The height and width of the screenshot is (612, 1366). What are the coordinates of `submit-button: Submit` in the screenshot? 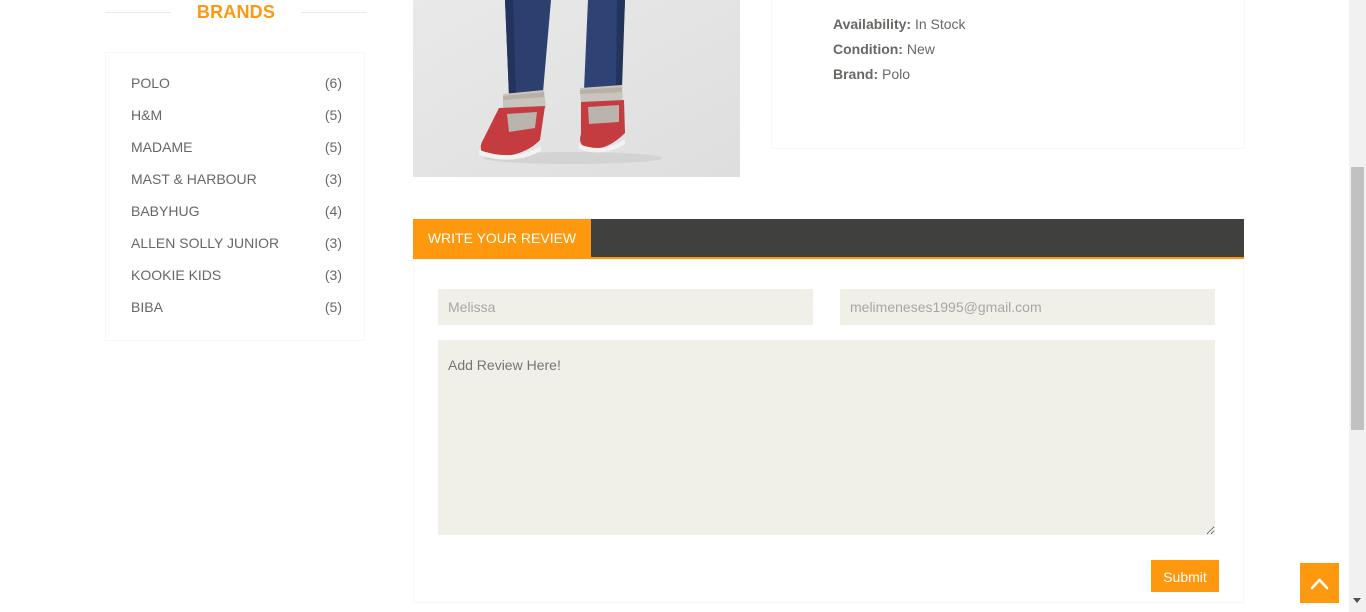 It's located at (1185, 576).